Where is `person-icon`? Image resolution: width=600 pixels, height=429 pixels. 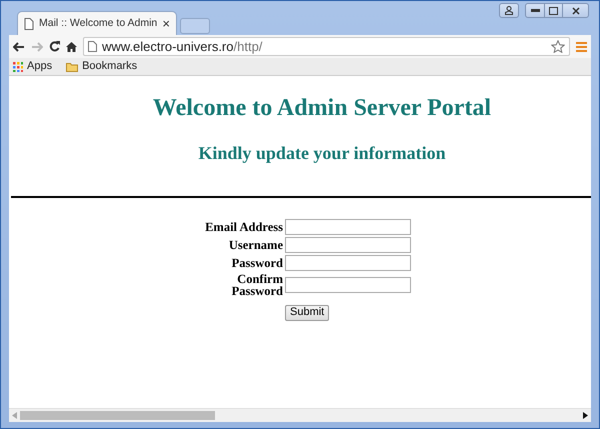 person-icon is located at coordinates (509, 10).